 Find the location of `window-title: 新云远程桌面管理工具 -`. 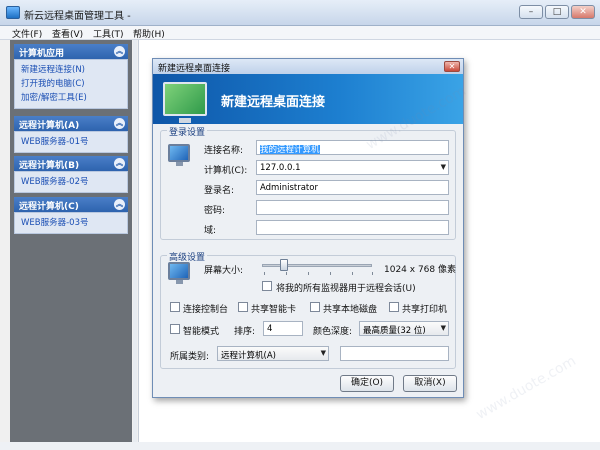

window-title: 新云远程桌面管理工具 - is located at coordinates (77, 16).